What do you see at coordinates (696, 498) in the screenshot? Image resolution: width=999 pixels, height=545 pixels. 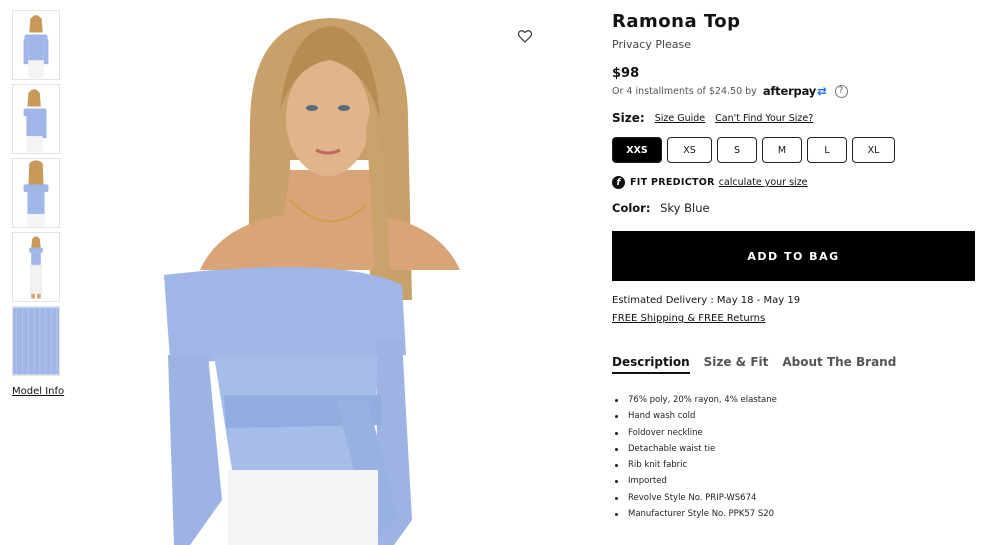 I see `list-item: Revolve Style No. PRIP-WS674` at bounding box center [696, 498].